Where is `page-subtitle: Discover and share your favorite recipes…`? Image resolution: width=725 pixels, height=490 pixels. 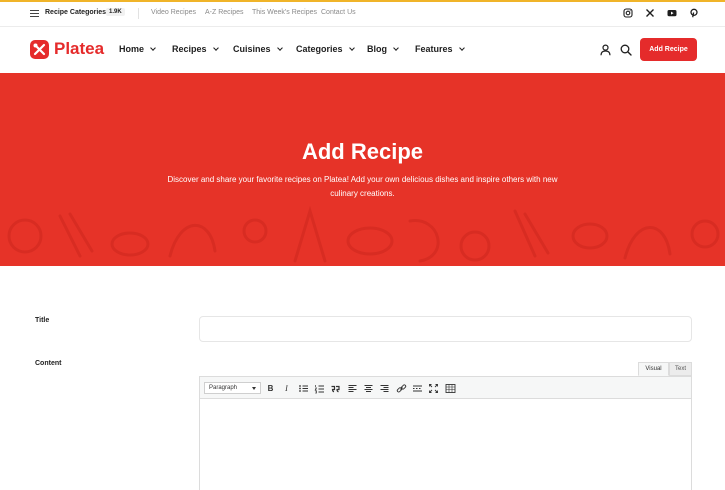 page-subtitle: Discover and share your favorite recipes… is located at coordinates (362, 186).